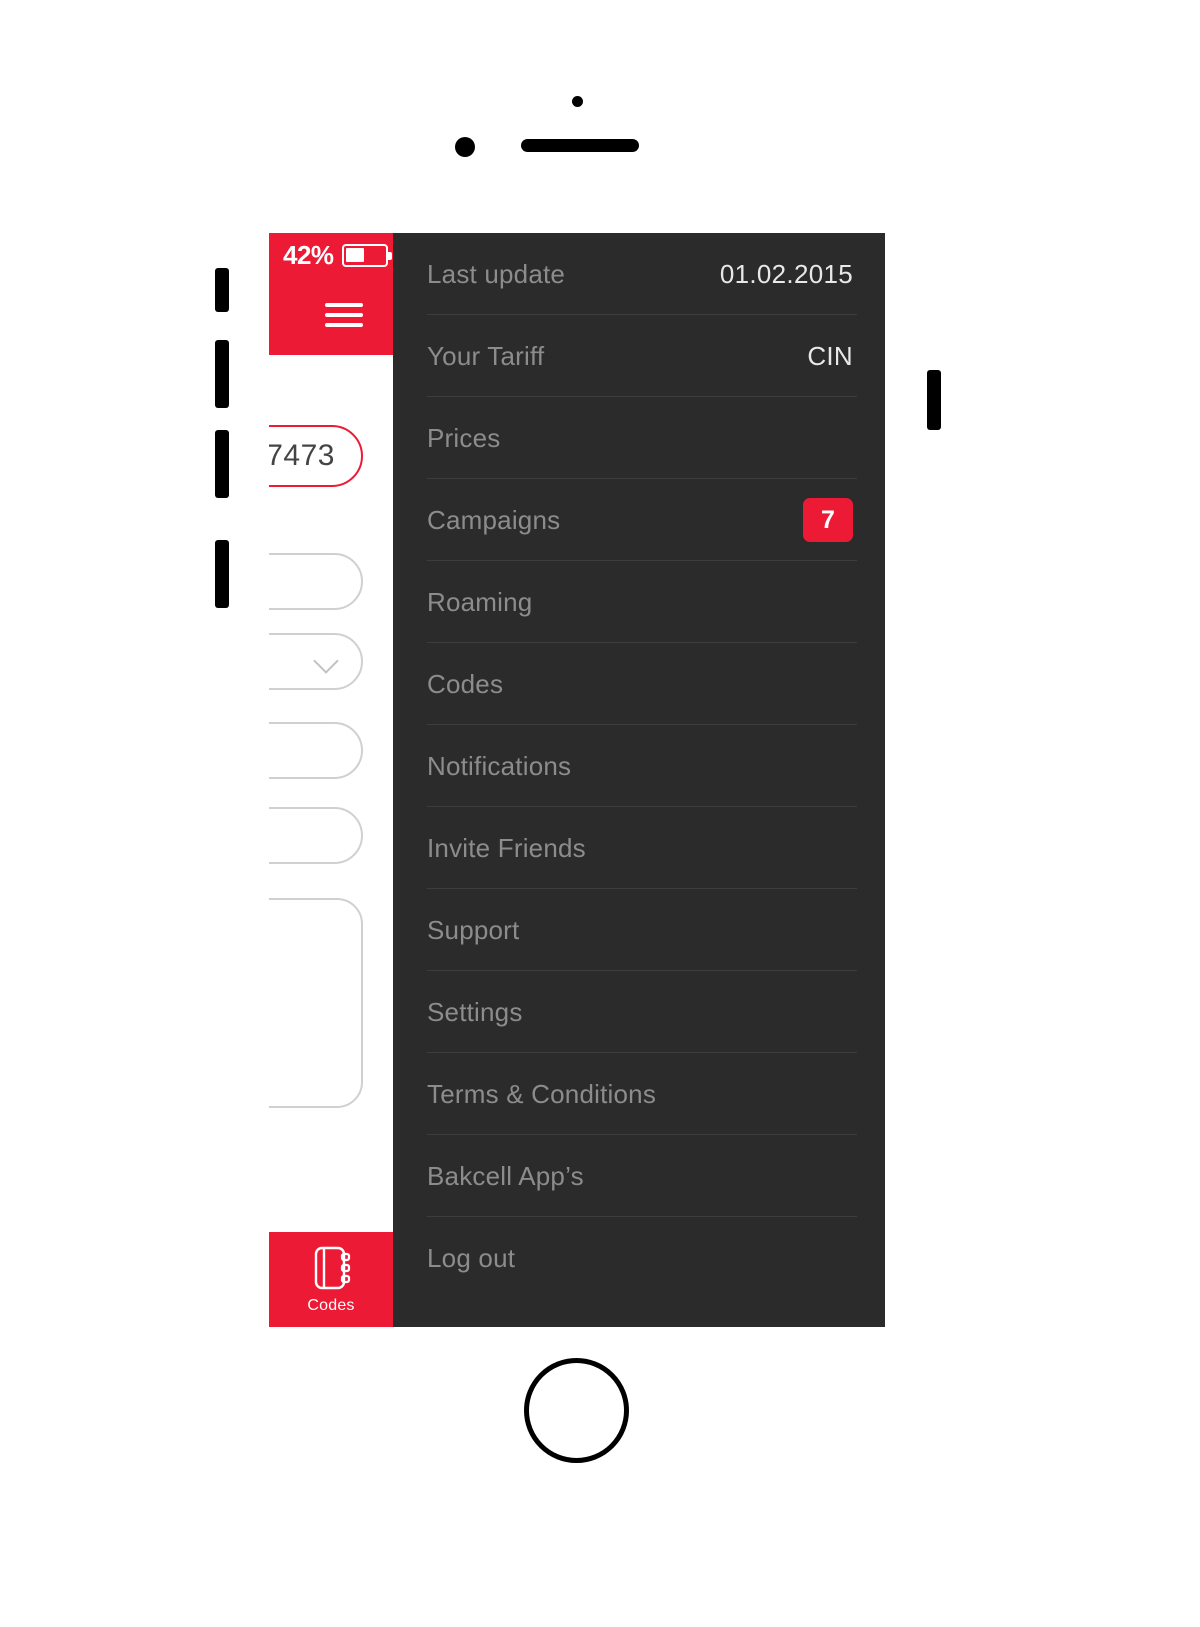 The width and height of the screenshot is (1200, 1627). What do you see at coordinates (302, 455) in the screenshot?
I see `phone-number-value: 7473` at bounding box center [302, 455].